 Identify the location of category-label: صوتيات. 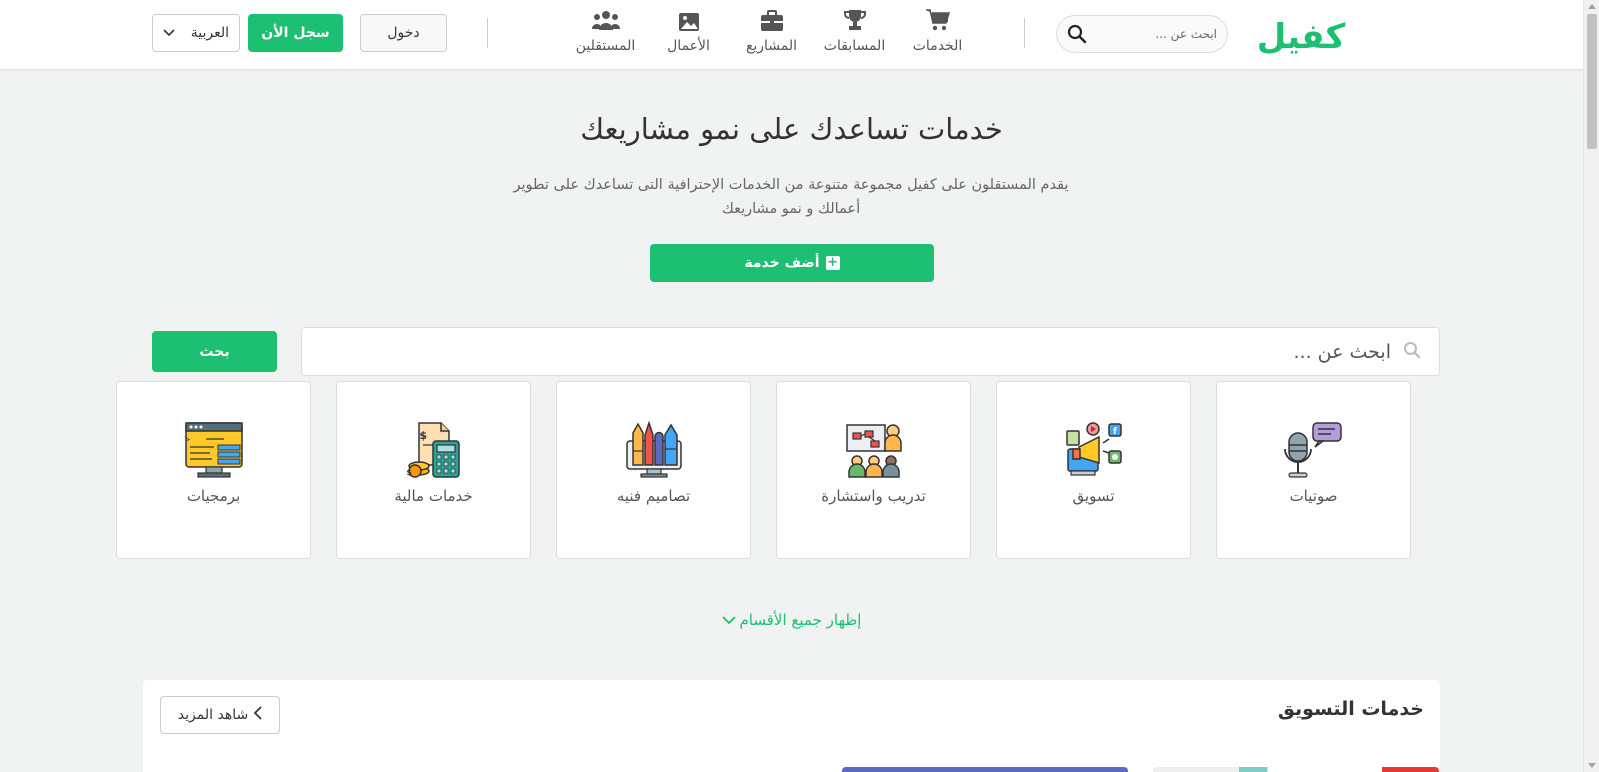
(1313, 496).